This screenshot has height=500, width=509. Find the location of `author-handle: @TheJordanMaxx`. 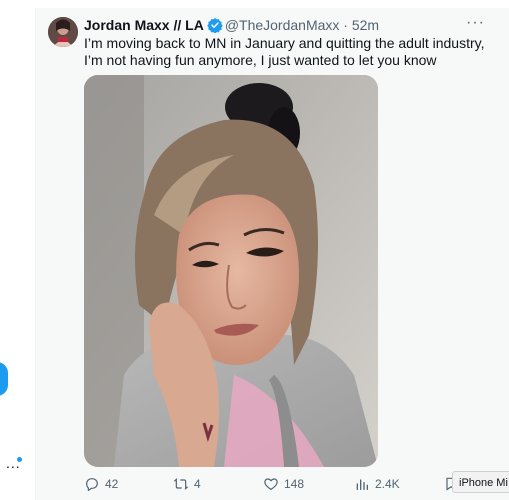

author-handle: @TheJordanMaxx is located at coordinates (282, 25).